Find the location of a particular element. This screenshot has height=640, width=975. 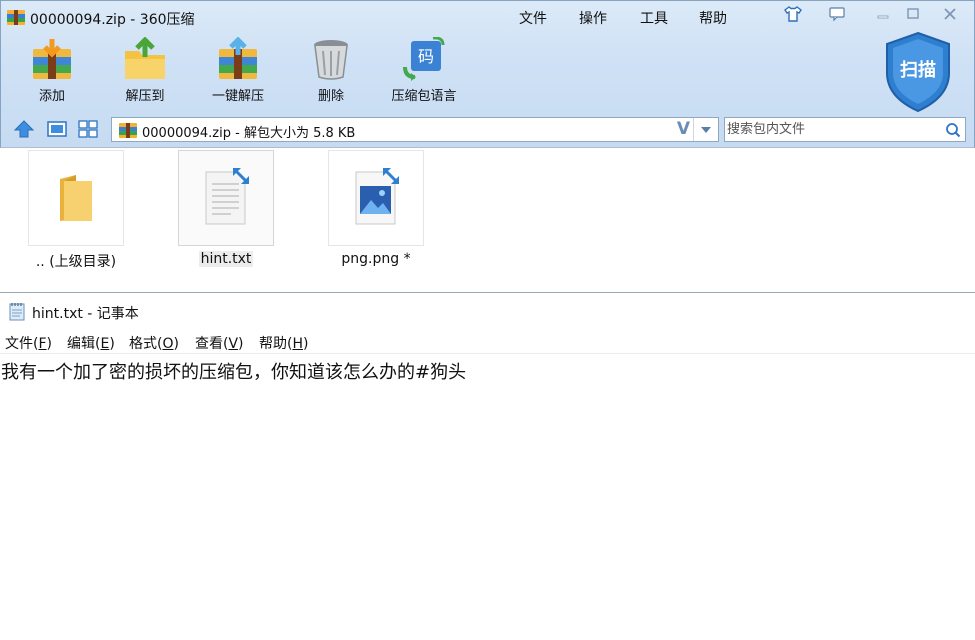

notepad-menu-view: 查看(V) is located at coordinates (219, 343).